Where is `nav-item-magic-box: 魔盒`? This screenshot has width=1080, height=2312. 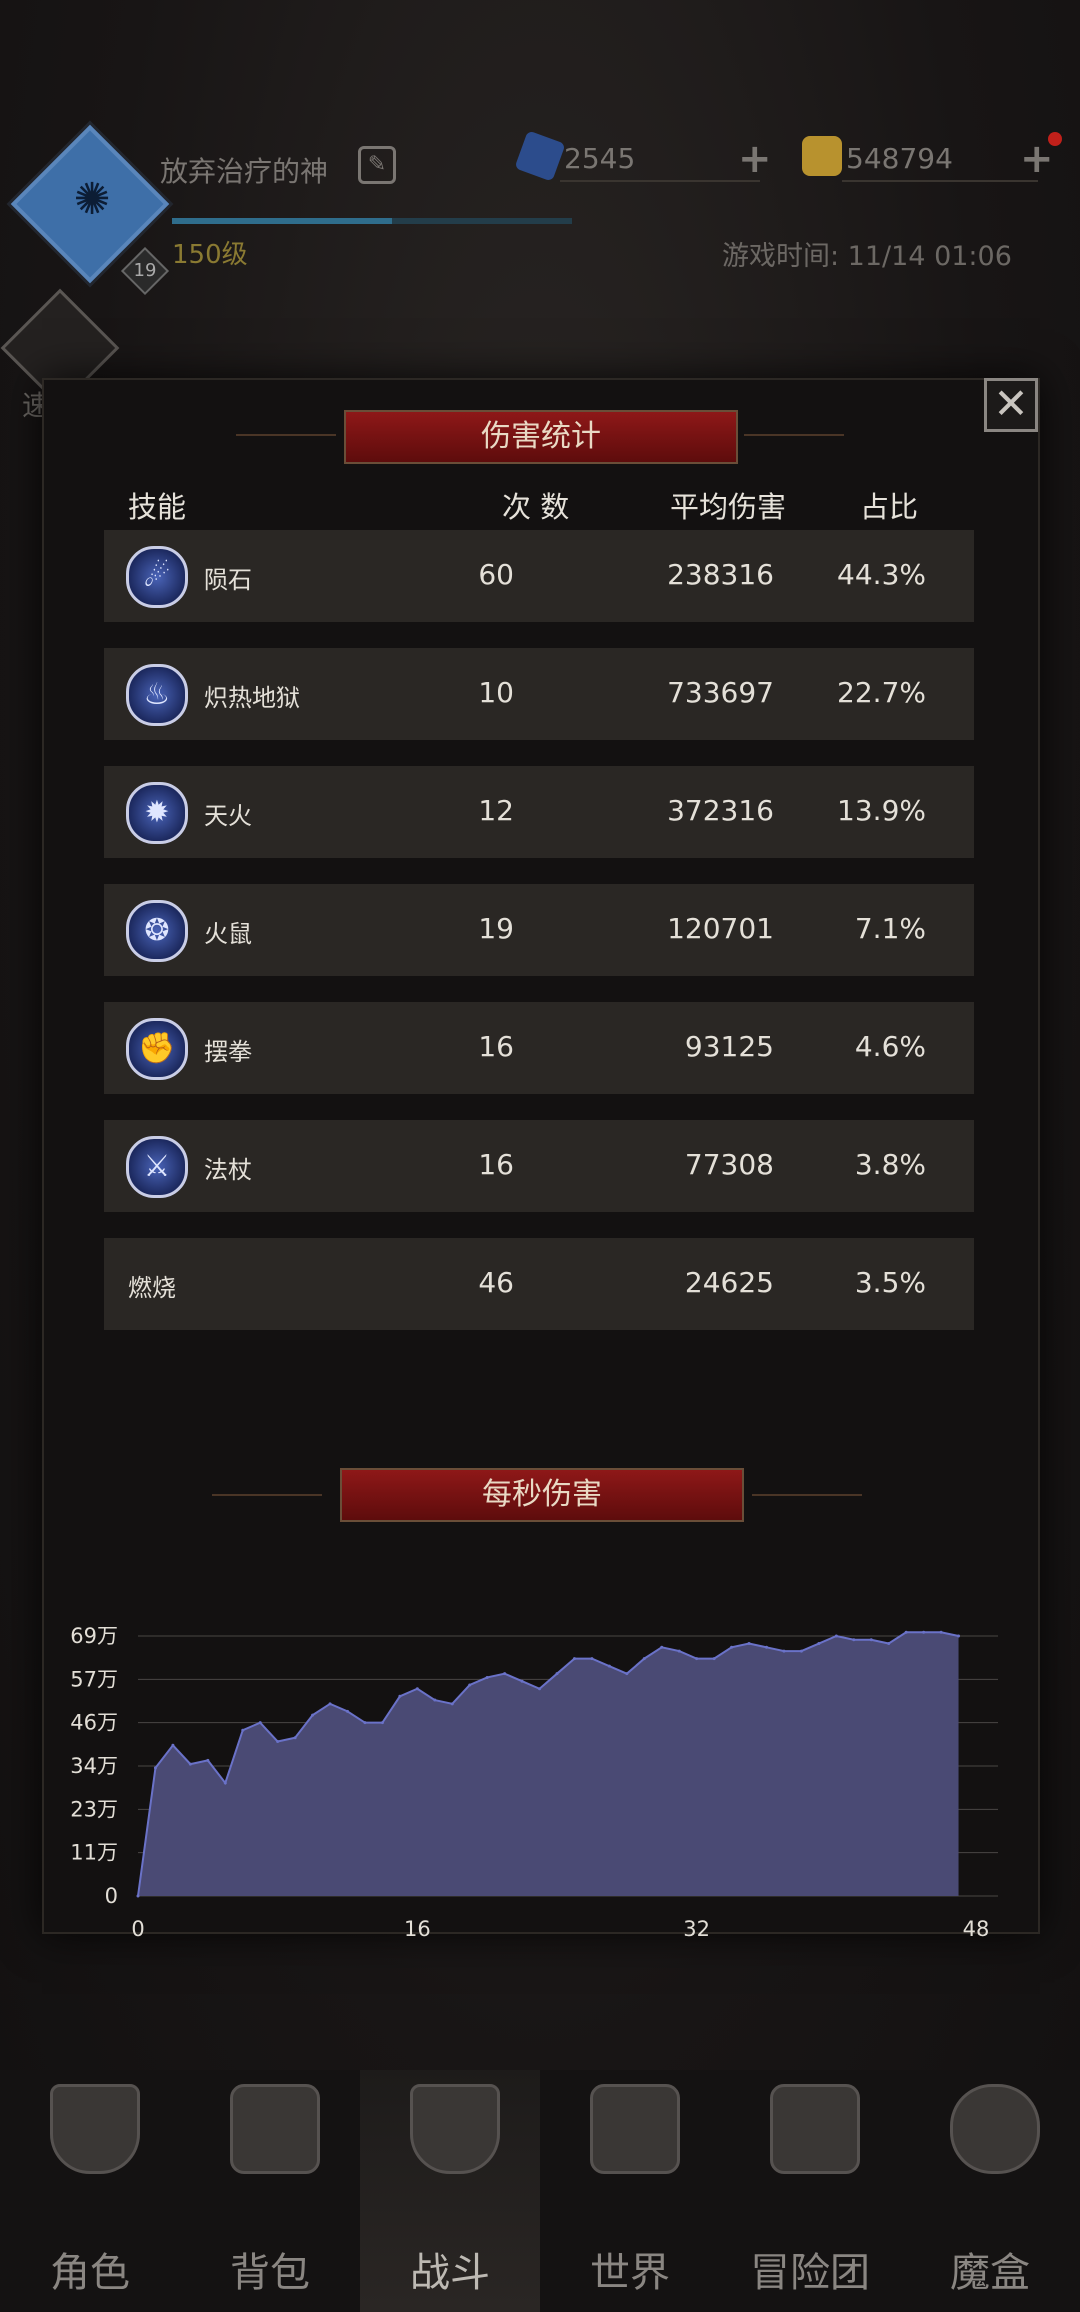 nav-item-magic-box: 魔盒 is located at coordinates (990, 2191).